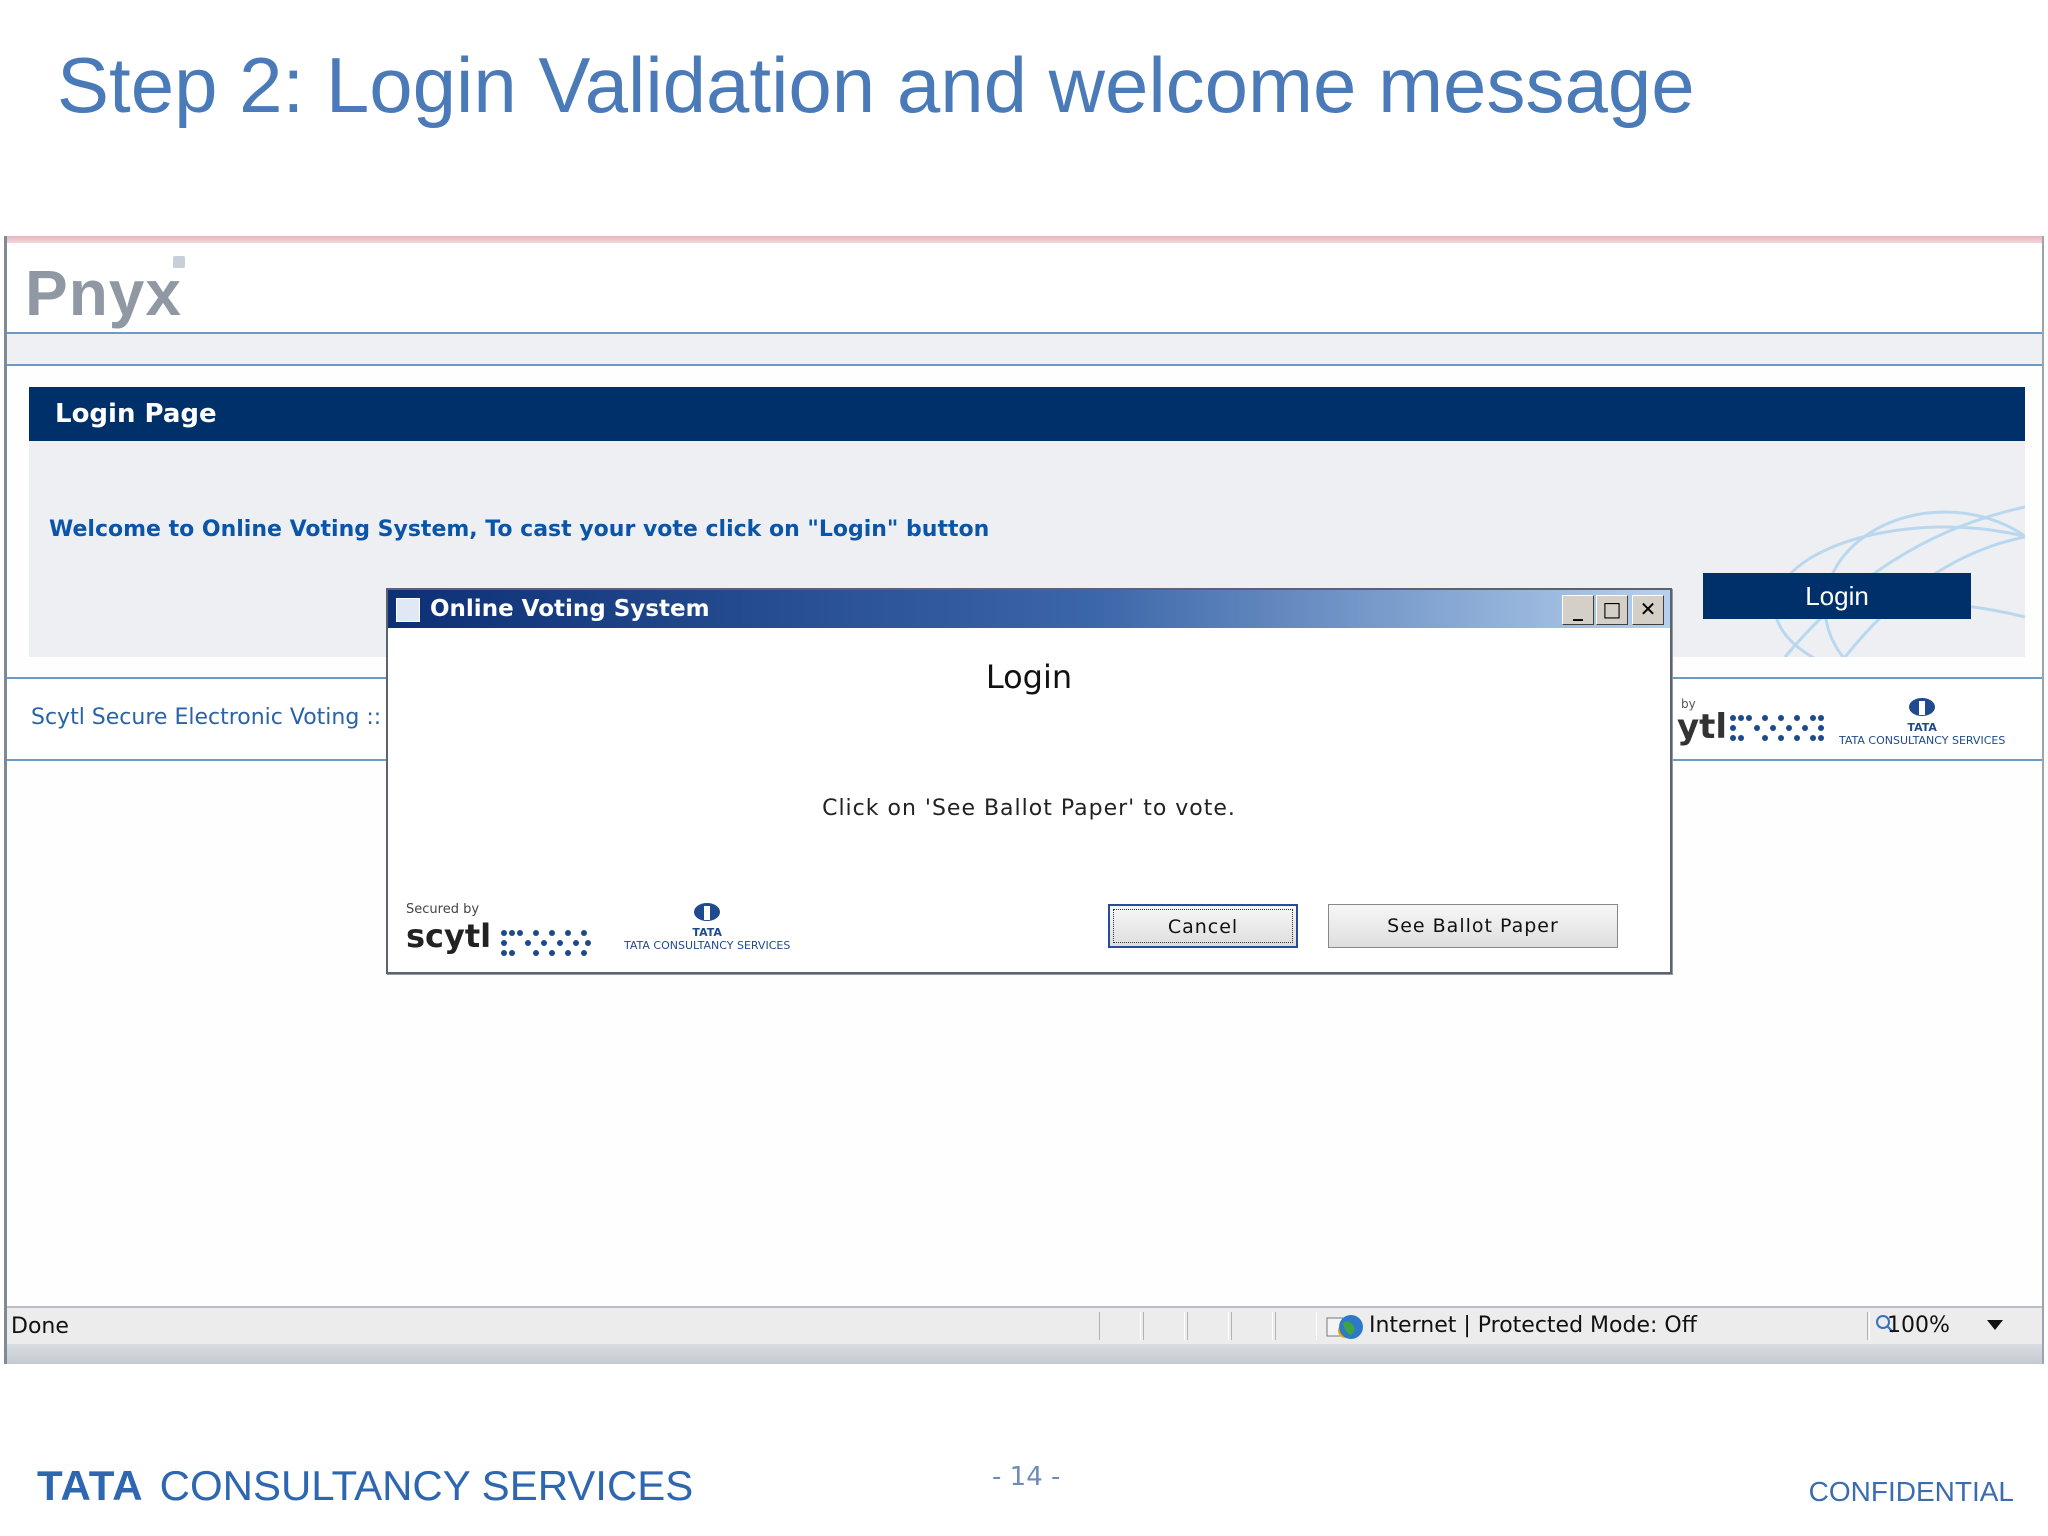 The height and width of the screenshot is (1536, 2048). What do you see at coordinates (1922, 740) in the screenshot?
I see `tcs-small-bottom: TATA CONSULTANCY SERVICES` at bounding box center [1922, 740].